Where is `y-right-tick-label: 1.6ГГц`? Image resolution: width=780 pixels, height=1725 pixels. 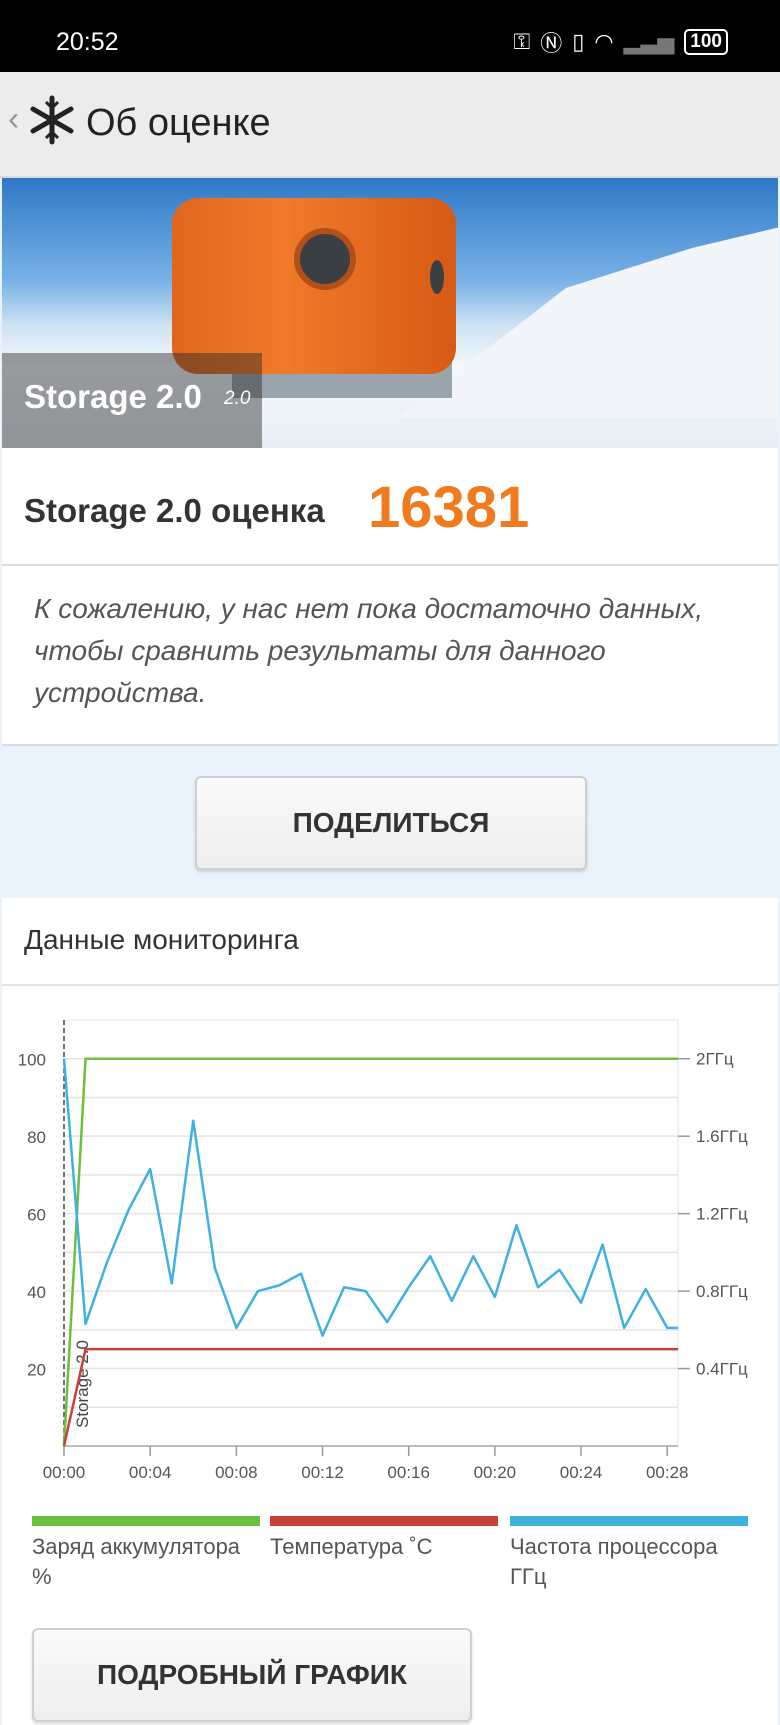
y-right-tick-label: 1.6ГГц is located at coordinates (722, 1136).